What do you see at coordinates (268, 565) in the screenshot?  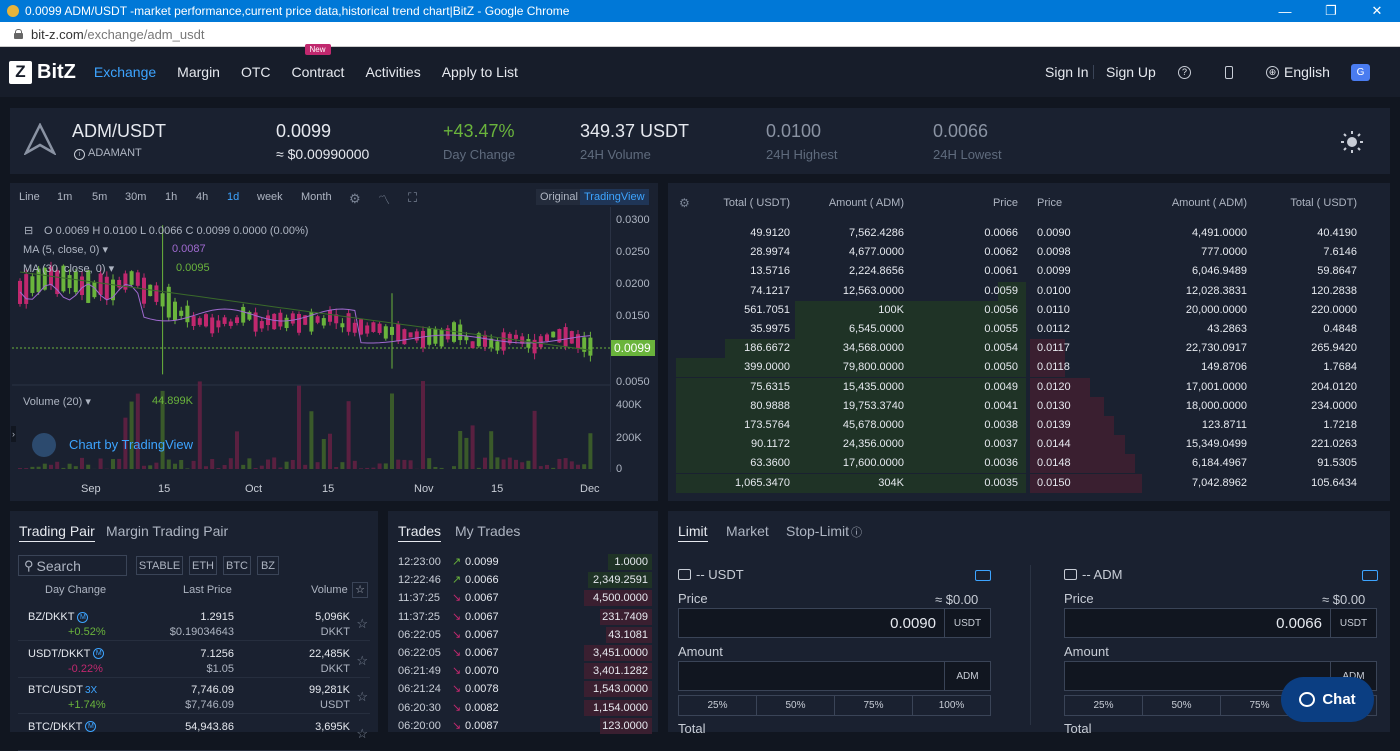 I see `filter-bz: BZ` at bounding box center [268, 565].